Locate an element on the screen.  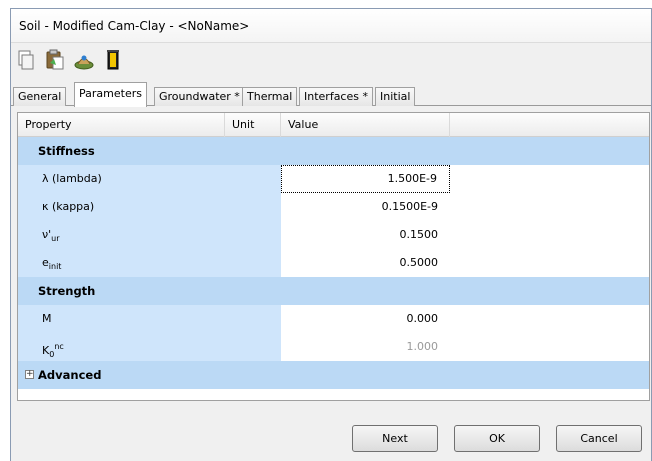
table-header: Property Unit Value is located at coordinates (333, 125).